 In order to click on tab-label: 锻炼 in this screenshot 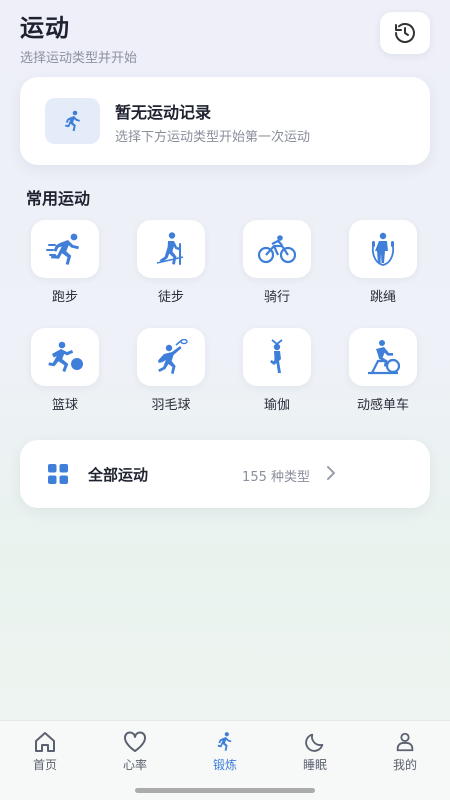, I will do `click(224, 765)`.